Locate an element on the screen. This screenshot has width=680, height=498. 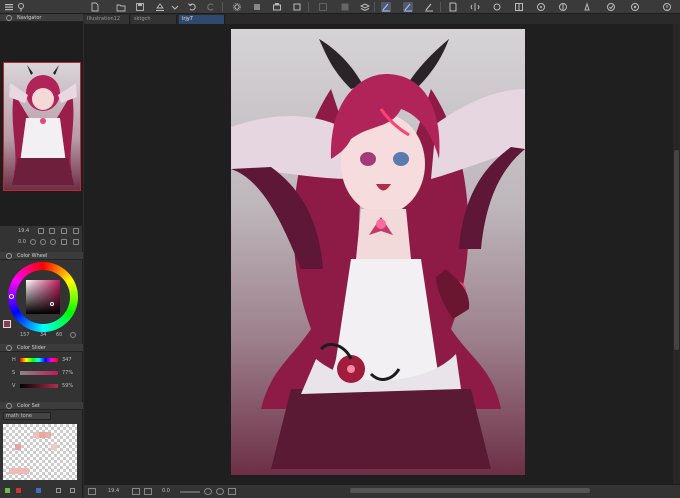
gear-icon is located at coordinates (237, 7).